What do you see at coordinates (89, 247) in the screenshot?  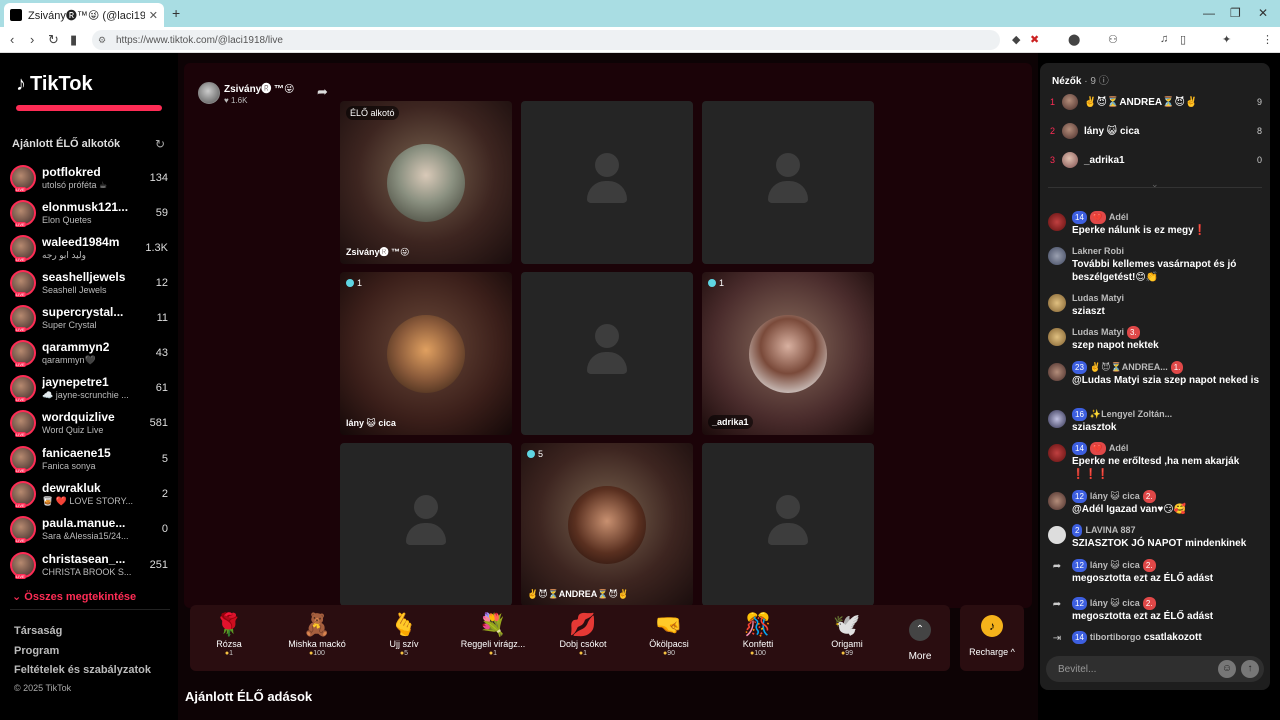 I see `creator-item: LIVE waleed1984m وليد ابو رجه 1.3K` at bounding box center [89, 247].